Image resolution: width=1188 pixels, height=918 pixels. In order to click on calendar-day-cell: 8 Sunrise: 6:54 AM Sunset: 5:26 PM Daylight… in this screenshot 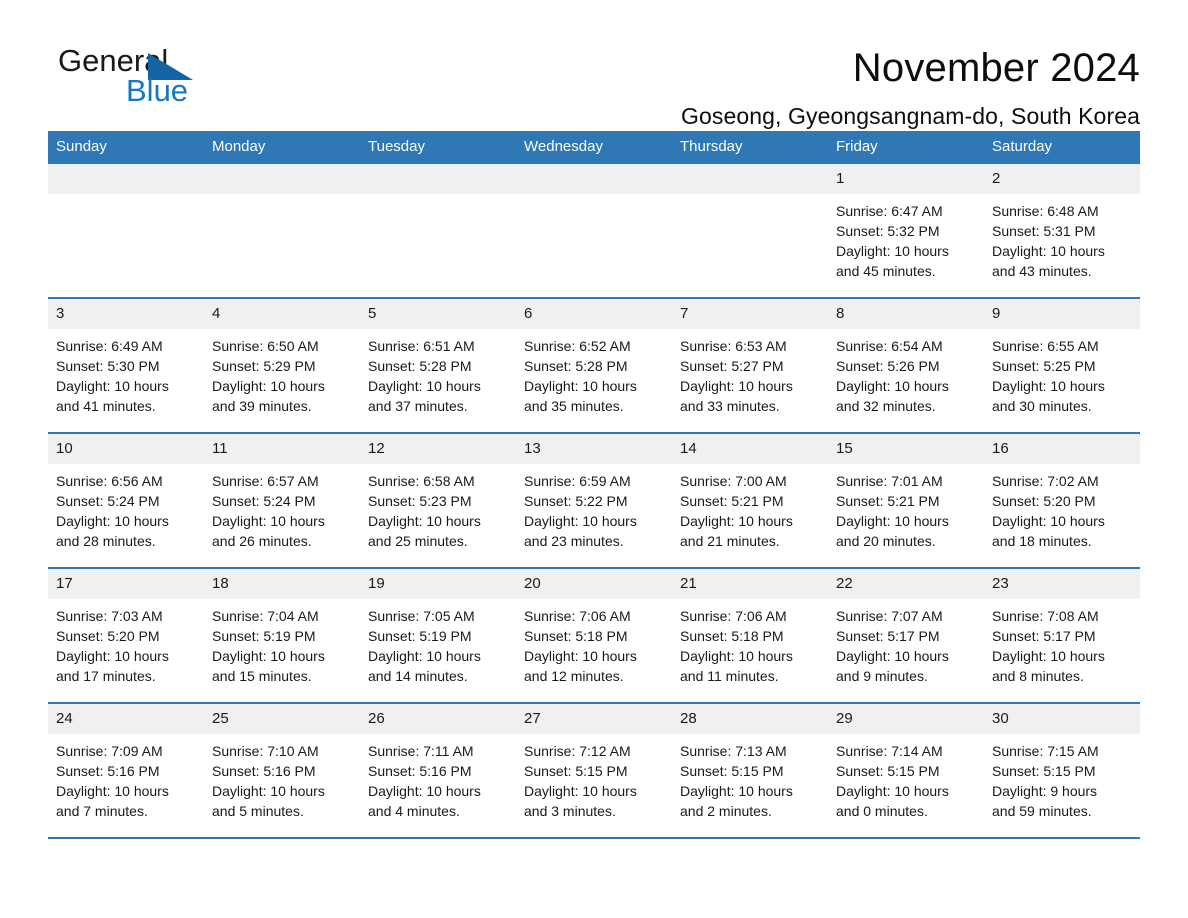, I will do `click(906, 366)`.